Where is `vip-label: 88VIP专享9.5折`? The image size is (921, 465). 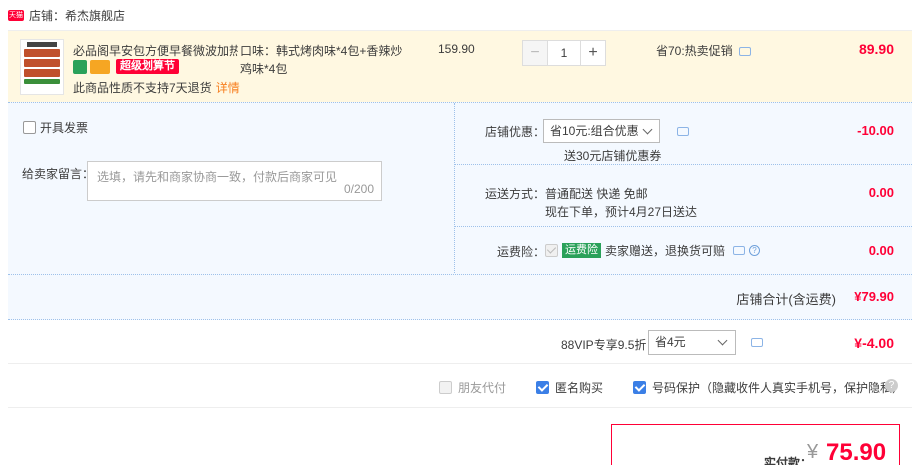 vip-label: 88VIP专享9.5折 is located at coordinates (604, 345).